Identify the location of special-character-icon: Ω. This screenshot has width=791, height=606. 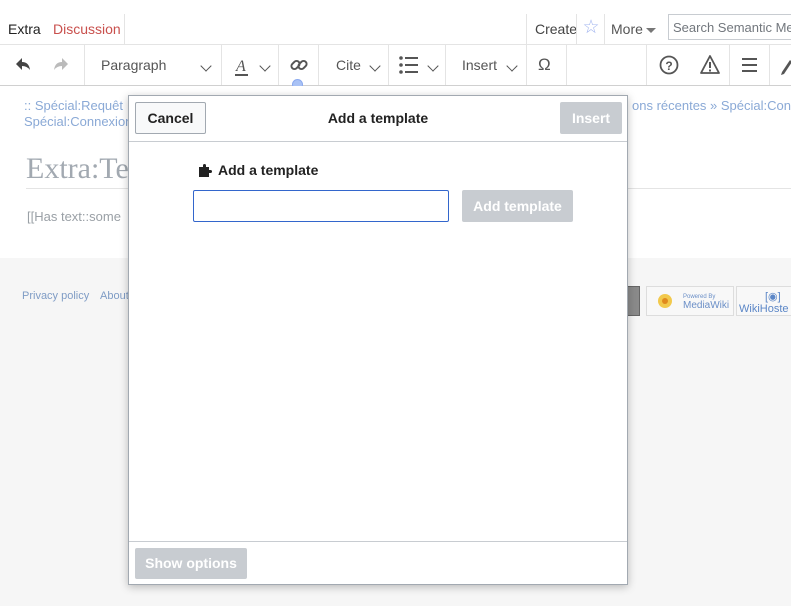
(544, 64).